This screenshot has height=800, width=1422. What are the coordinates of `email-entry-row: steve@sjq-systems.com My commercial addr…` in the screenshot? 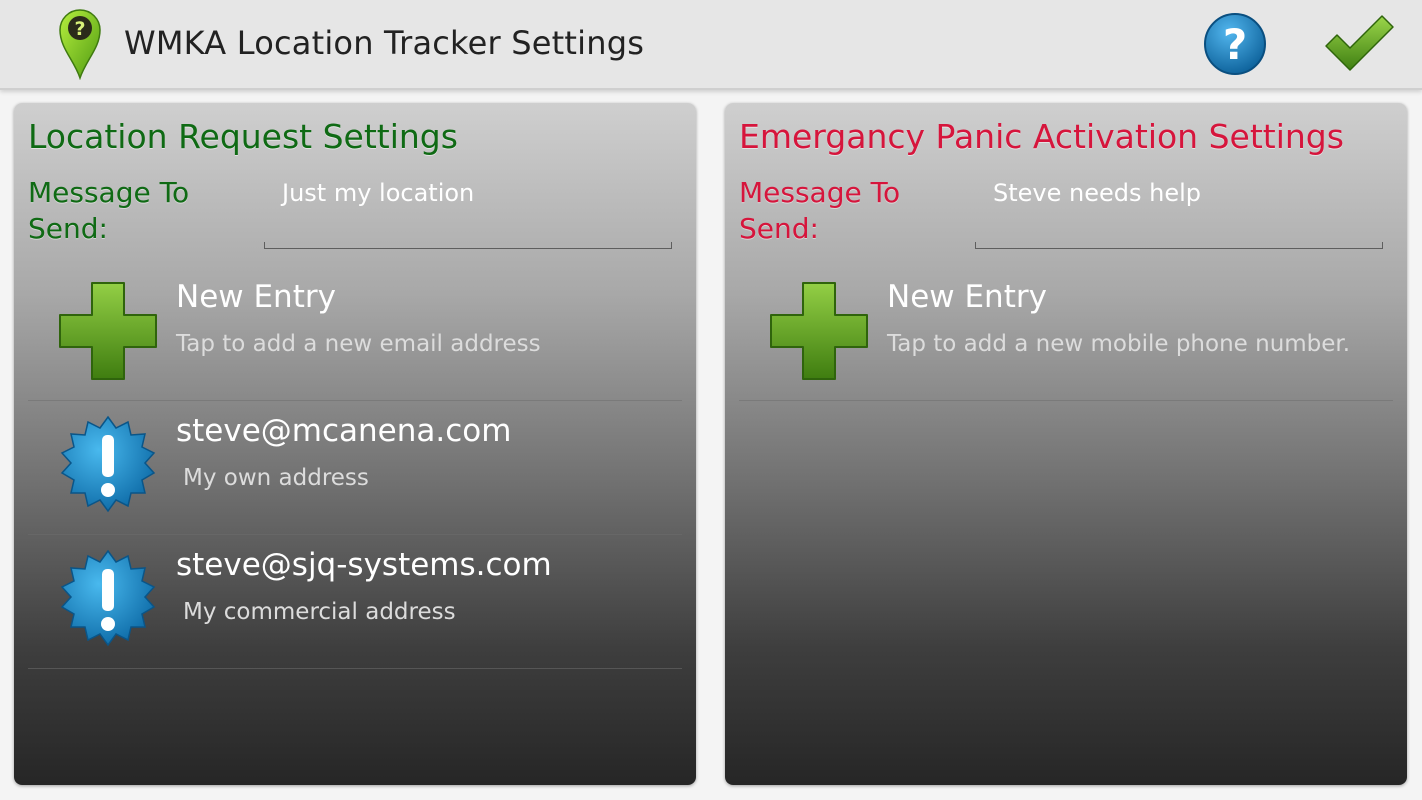 It's located at (355, 602).